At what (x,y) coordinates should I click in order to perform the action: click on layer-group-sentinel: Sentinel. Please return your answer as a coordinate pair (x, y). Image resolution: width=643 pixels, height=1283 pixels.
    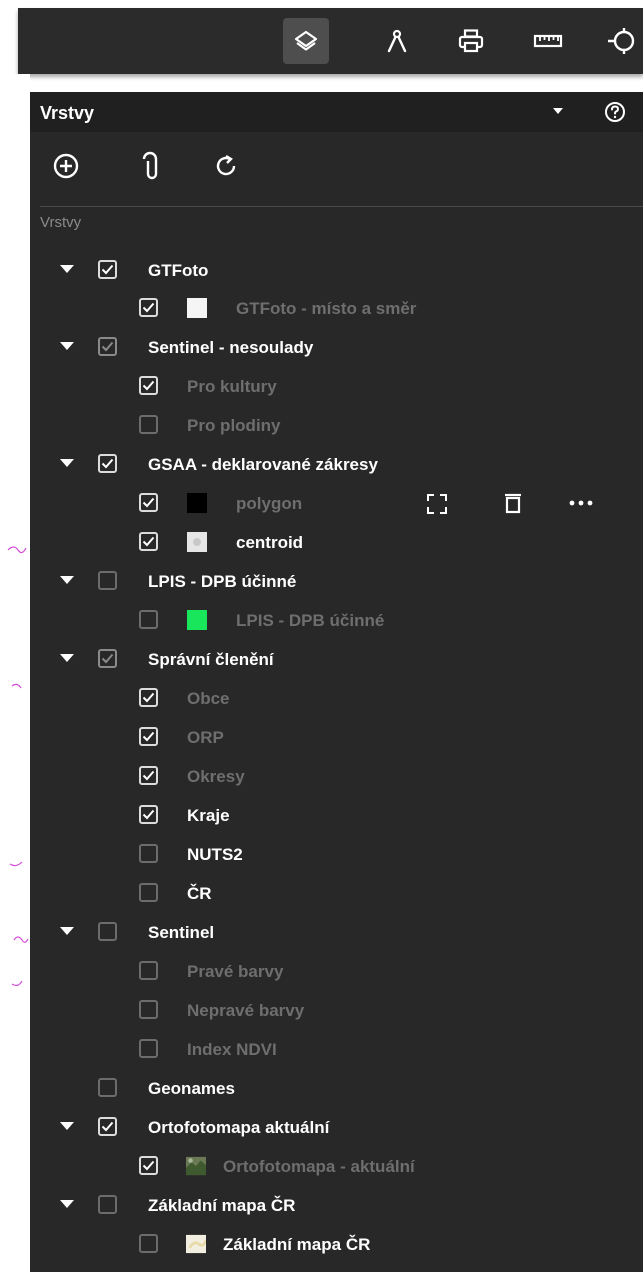
    Looking at the image, I should click on (336, 932).